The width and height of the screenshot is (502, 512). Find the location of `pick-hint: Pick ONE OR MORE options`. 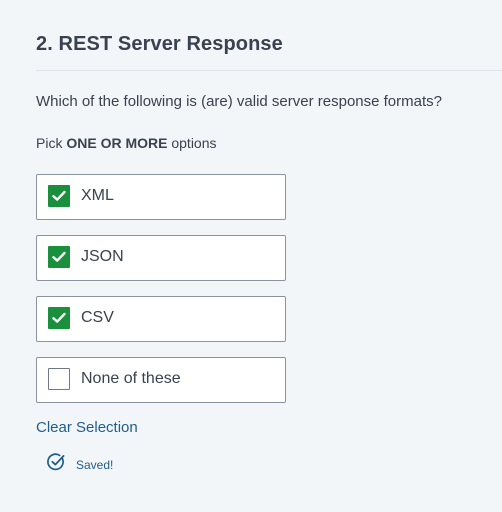

pick-hint: Pick ONE OR MORE options is located at coordinates (126, 143).